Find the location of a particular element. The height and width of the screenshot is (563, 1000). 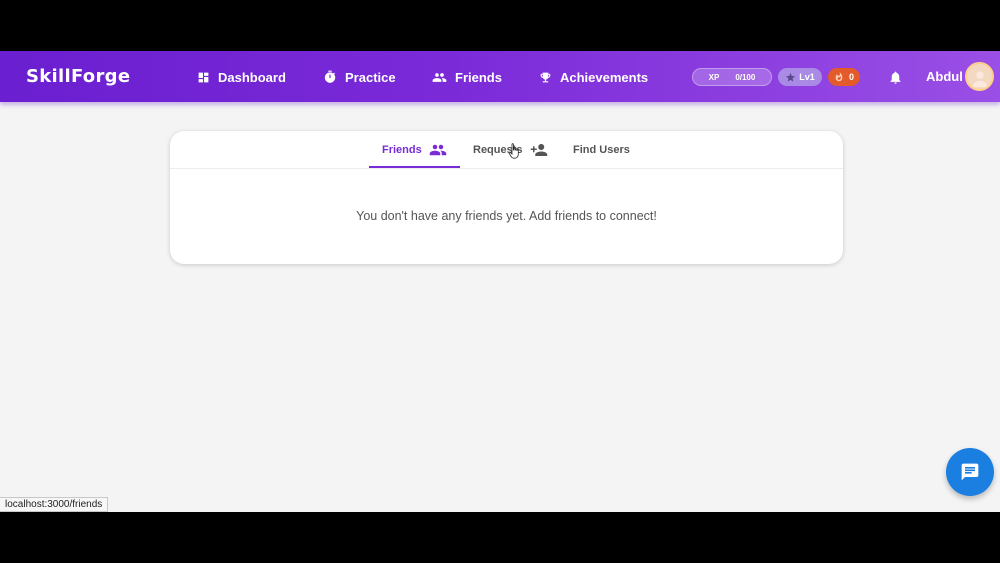

user-name: Abdul is located at coordinates (944, 76).